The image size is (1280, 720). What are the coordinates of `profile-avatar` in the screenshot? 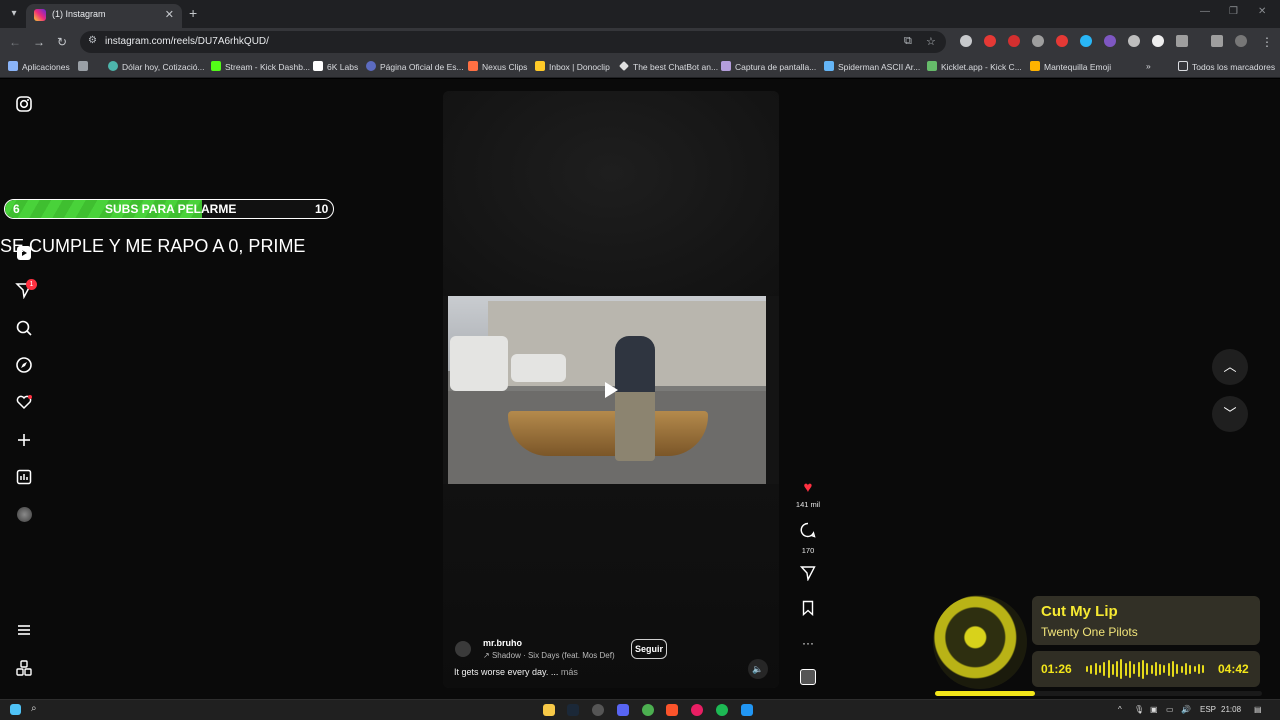 It's located at (24, 514).